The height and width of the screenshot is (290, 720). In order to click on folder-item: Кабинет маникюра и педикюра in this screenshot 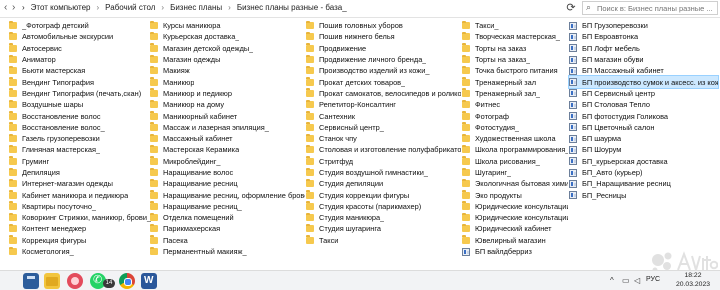, I will do `click(80, 194)`.